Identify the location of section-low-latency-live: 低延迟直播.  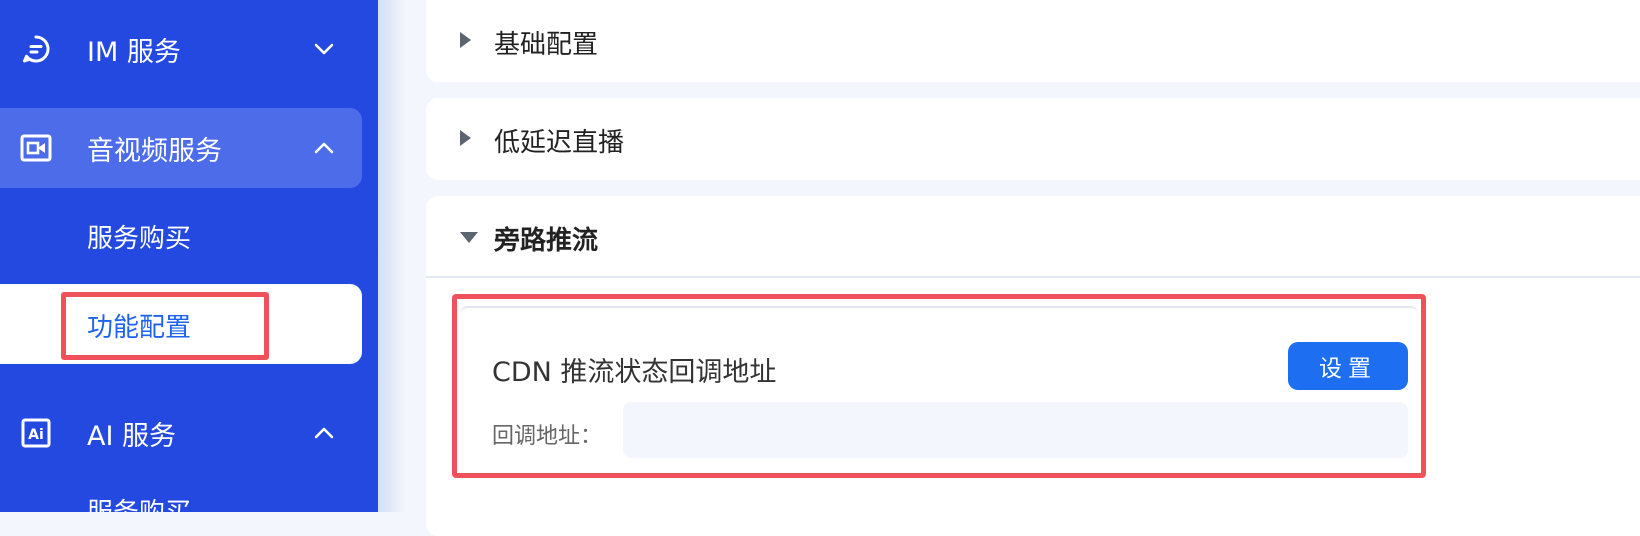
(1033, 139).